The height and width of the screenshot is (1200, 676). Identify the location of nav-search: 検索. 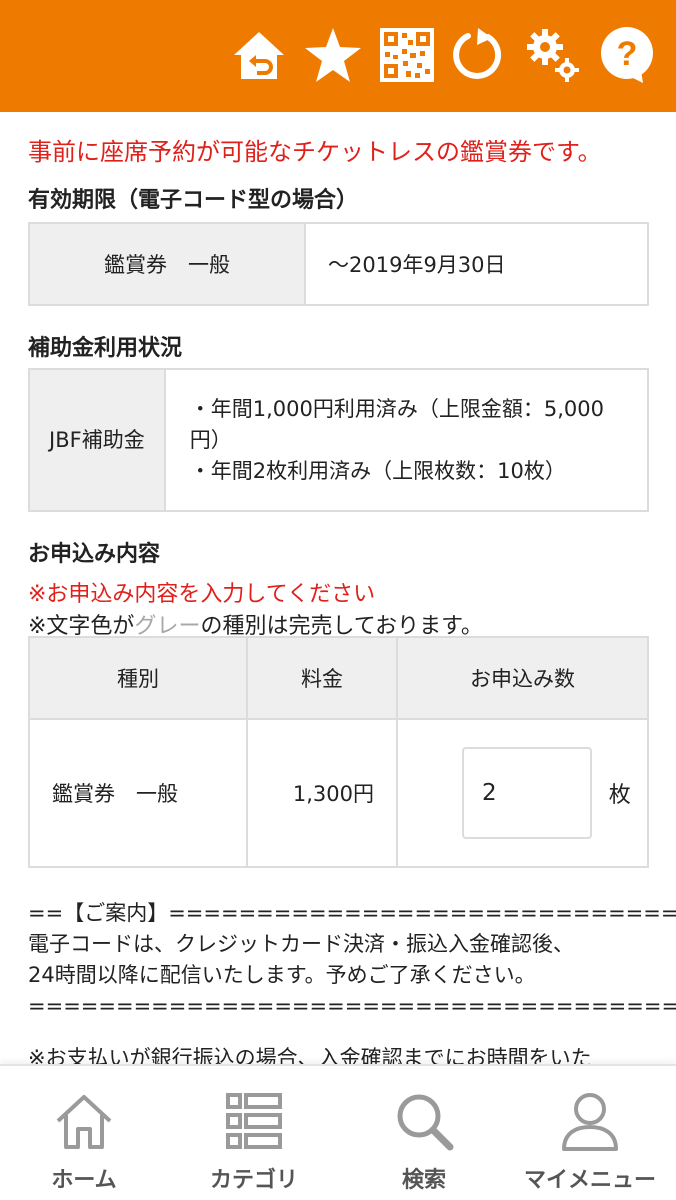
(424, 1133).